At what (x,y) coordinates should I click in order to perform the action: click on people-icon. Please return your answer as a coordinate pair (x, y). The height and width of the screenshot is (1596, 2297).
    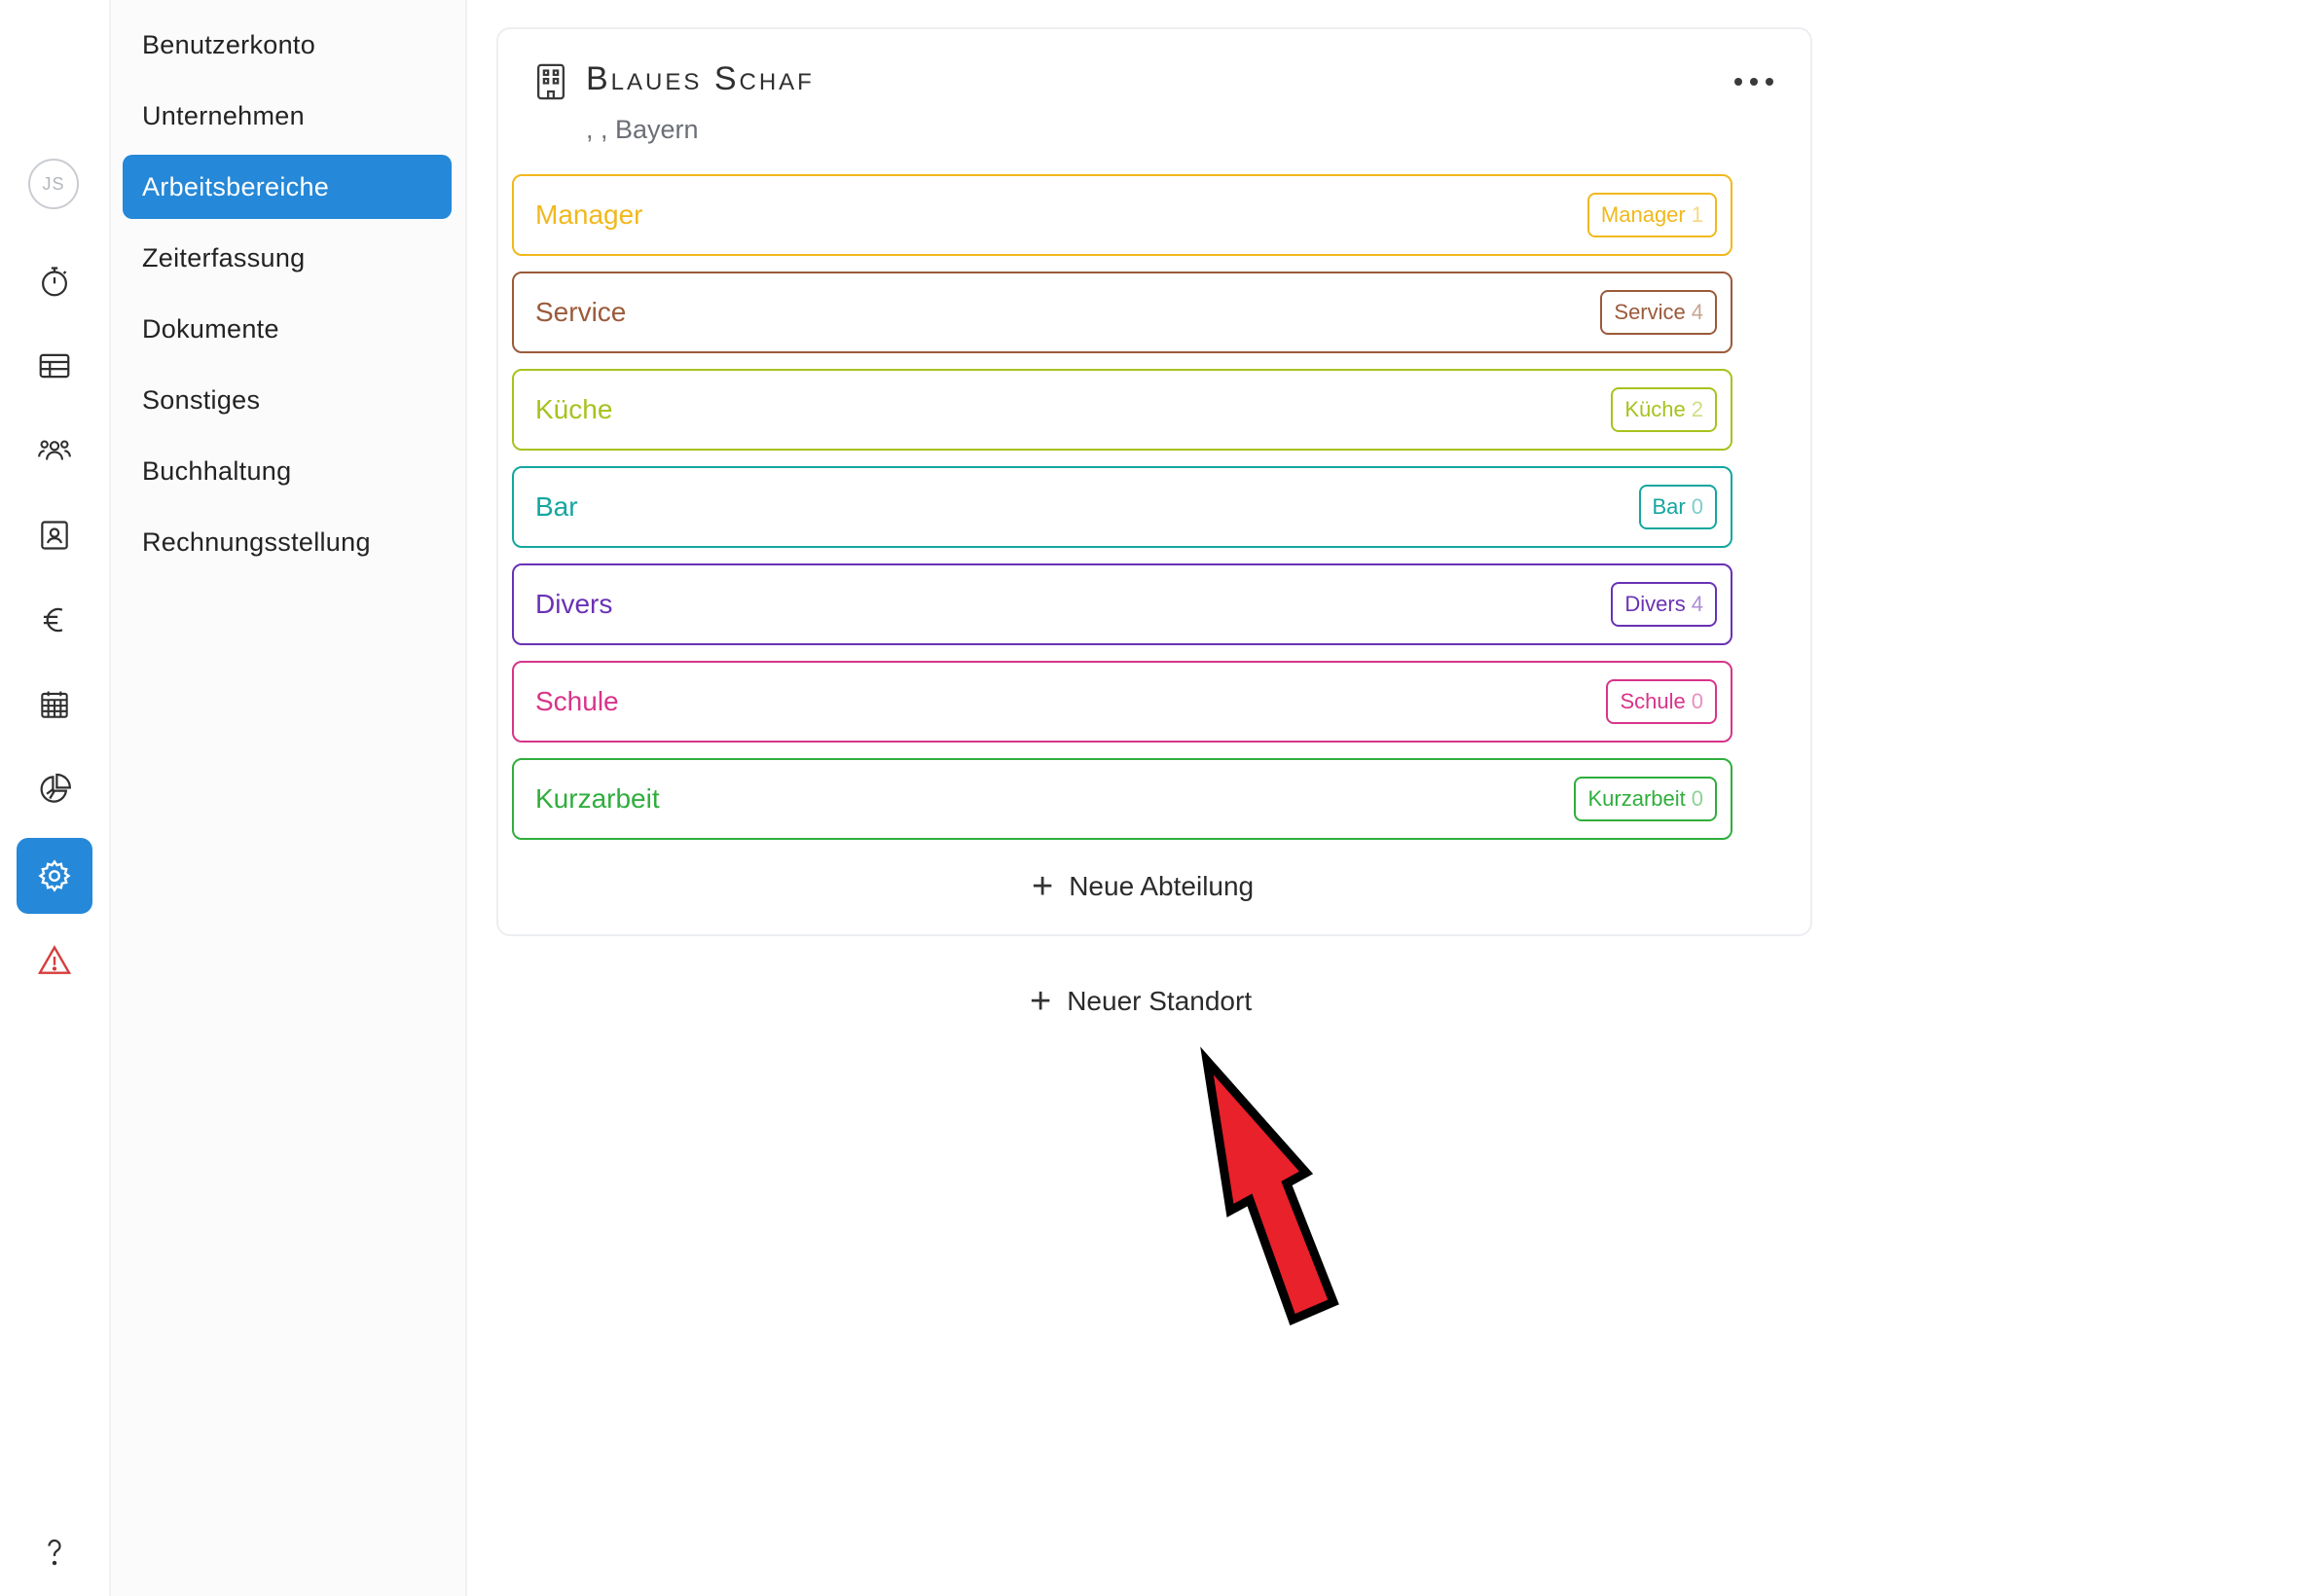
    Looking at the image, I should click on (55, 451).